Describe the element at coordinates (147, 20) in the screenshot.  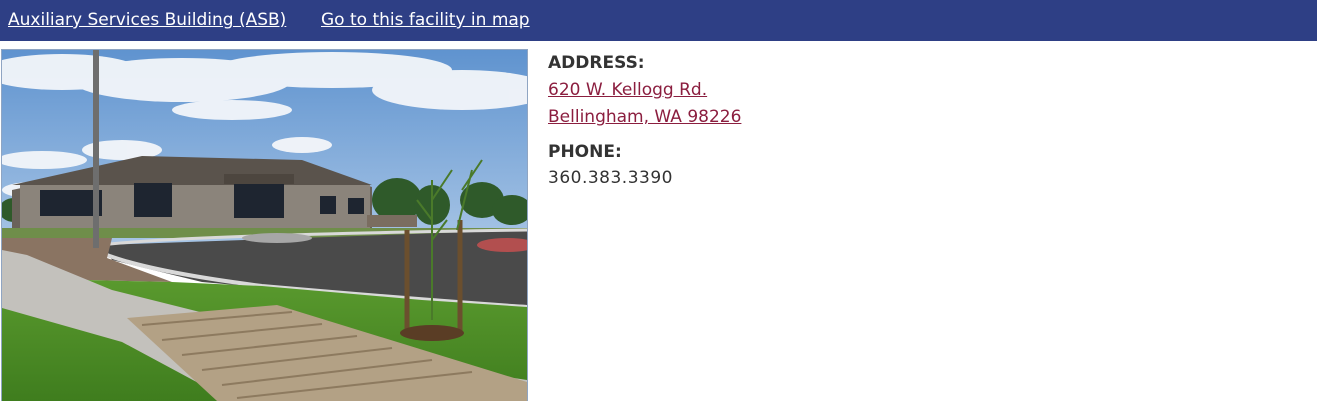
I see `facility-name-link: Auxiliary Services Building (ASB)` at that location.